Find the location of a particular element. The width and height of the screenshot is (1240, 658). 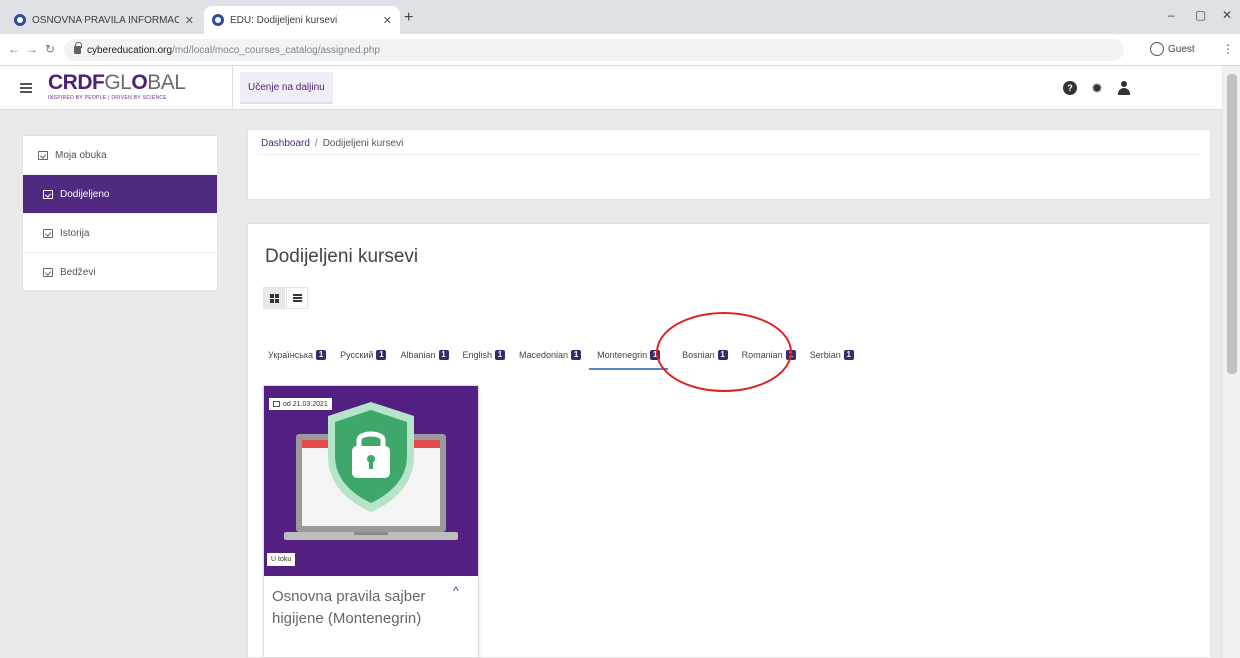

annotation-circle is located at coordinates (724, 352).